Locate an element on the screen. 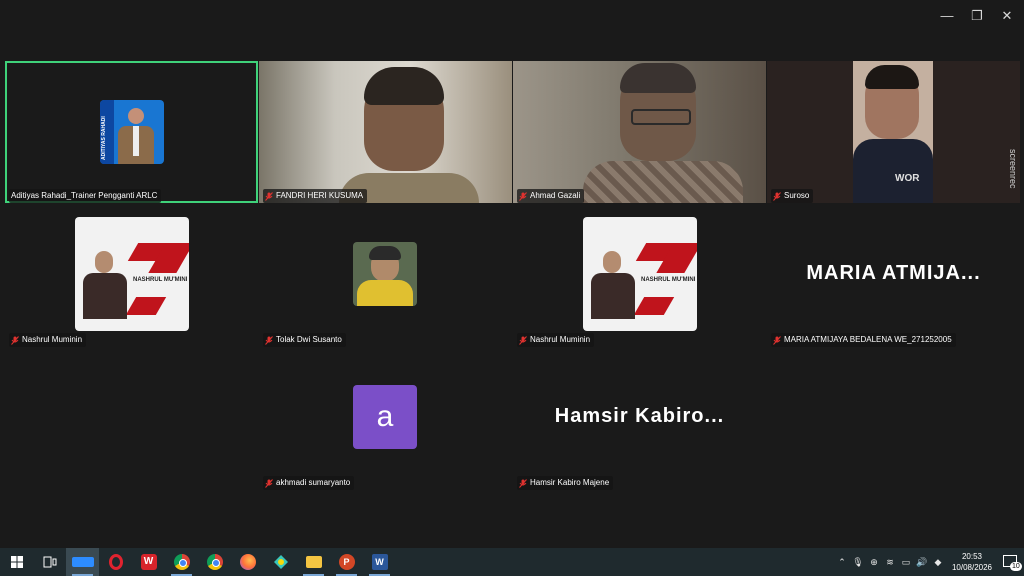  zoom-app-icon is located at coordinates (82, 562).